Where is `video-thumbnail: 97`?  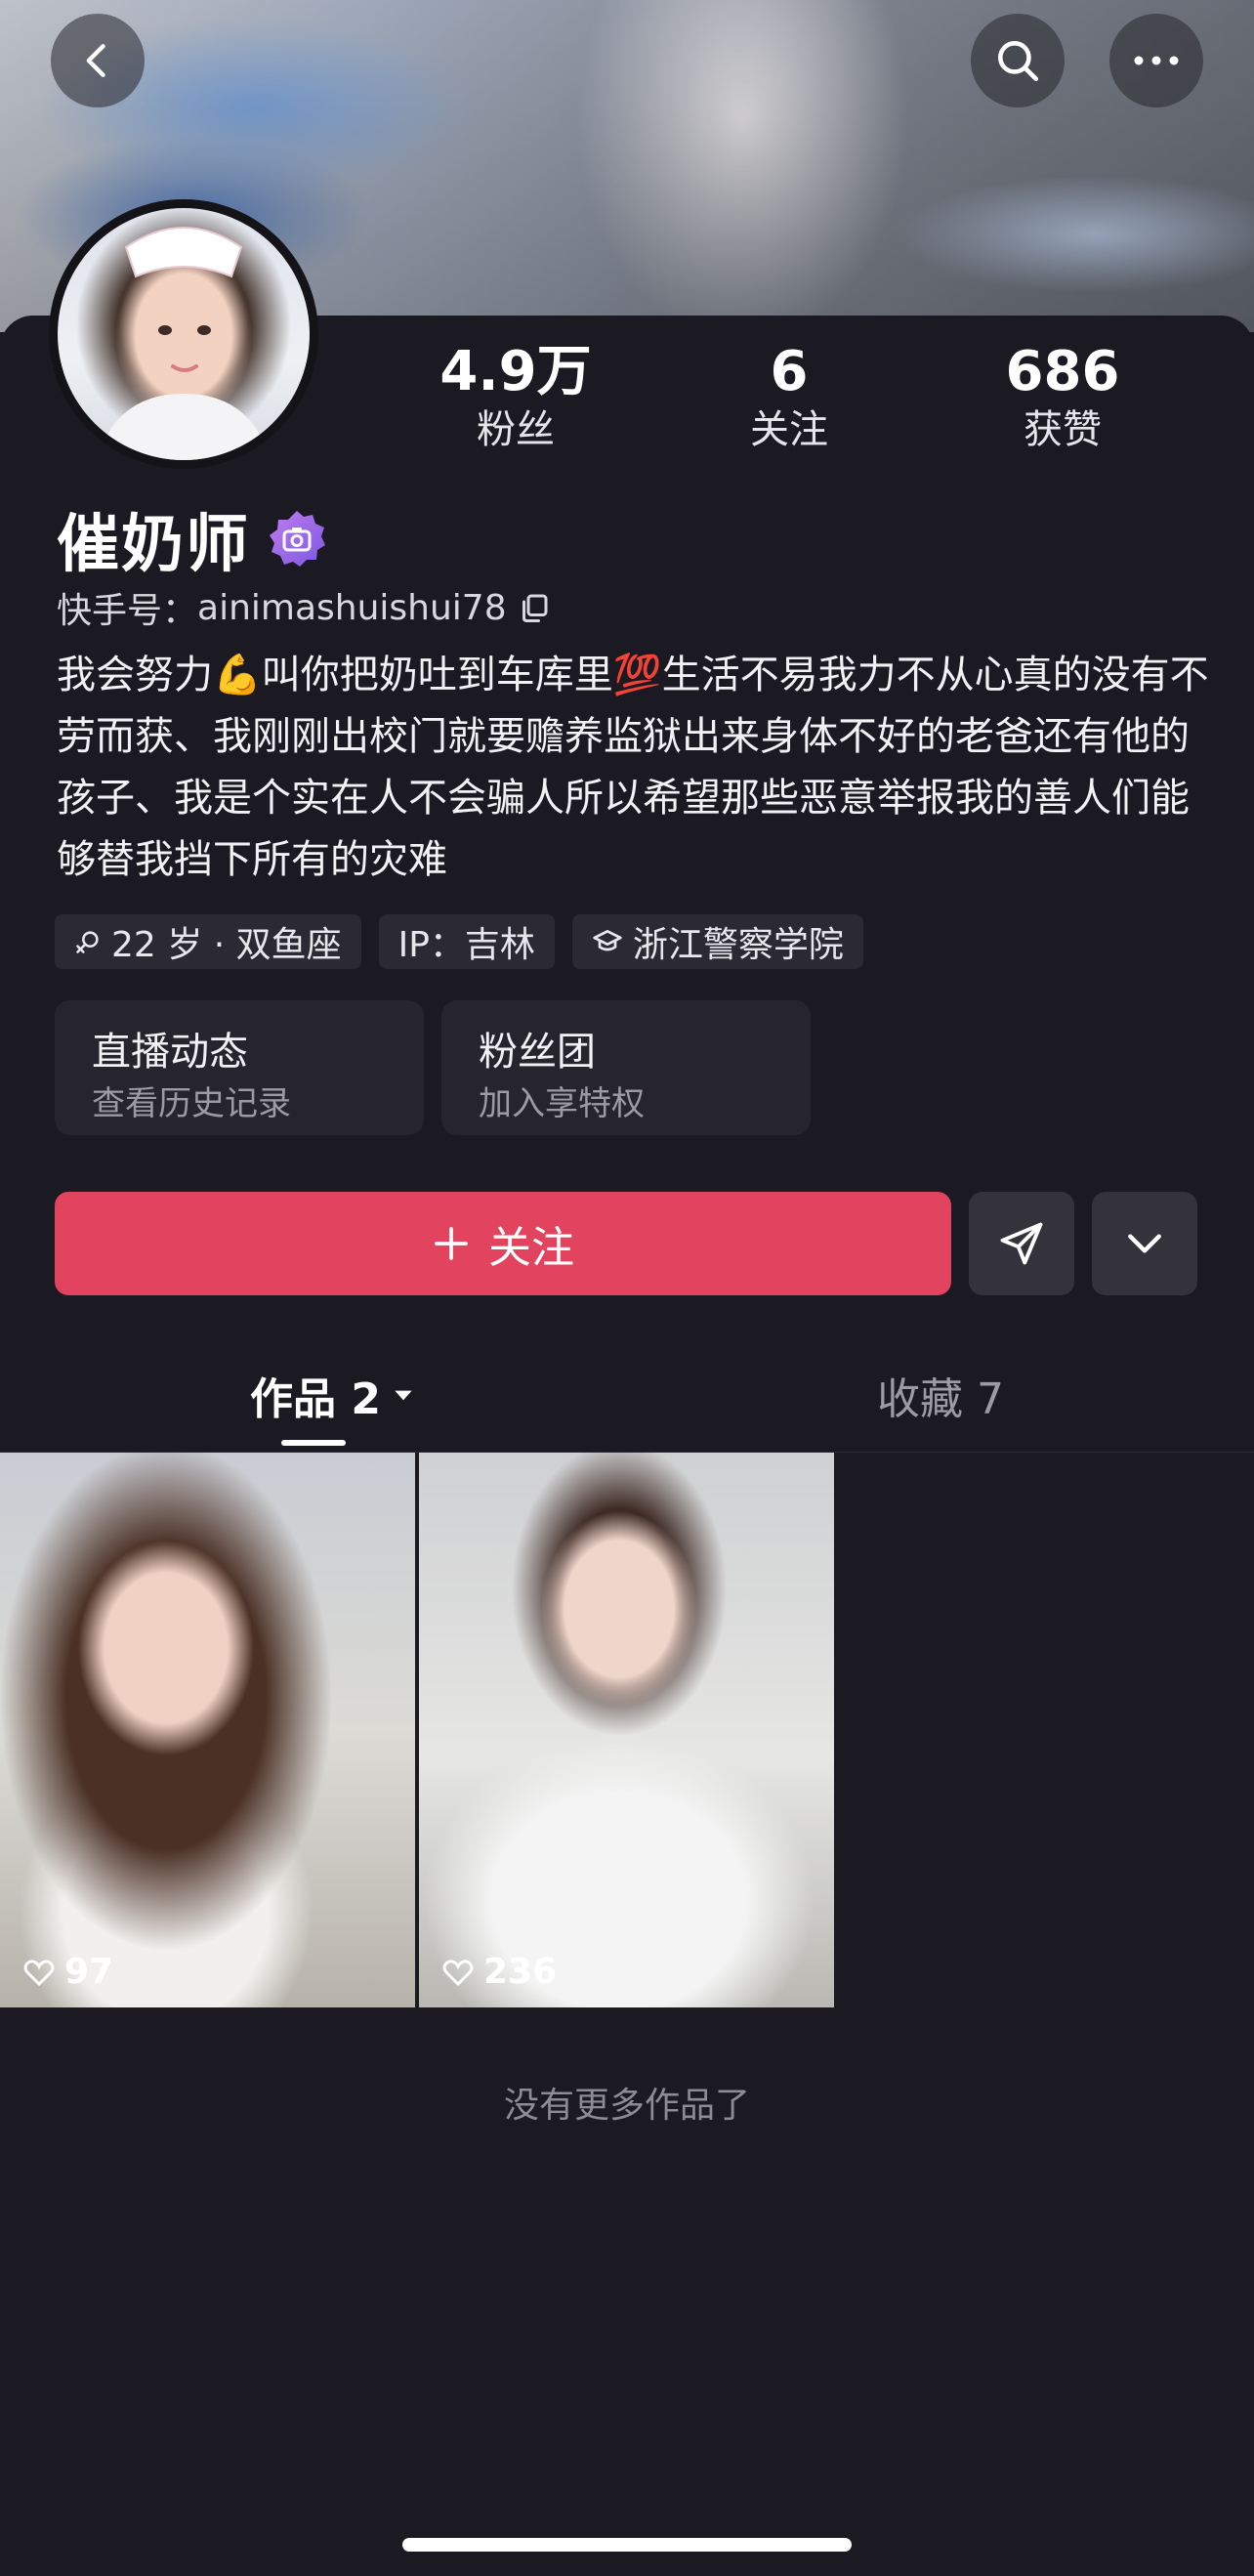
video-thumbnail: 97 is located at coordinates (208, 1730).